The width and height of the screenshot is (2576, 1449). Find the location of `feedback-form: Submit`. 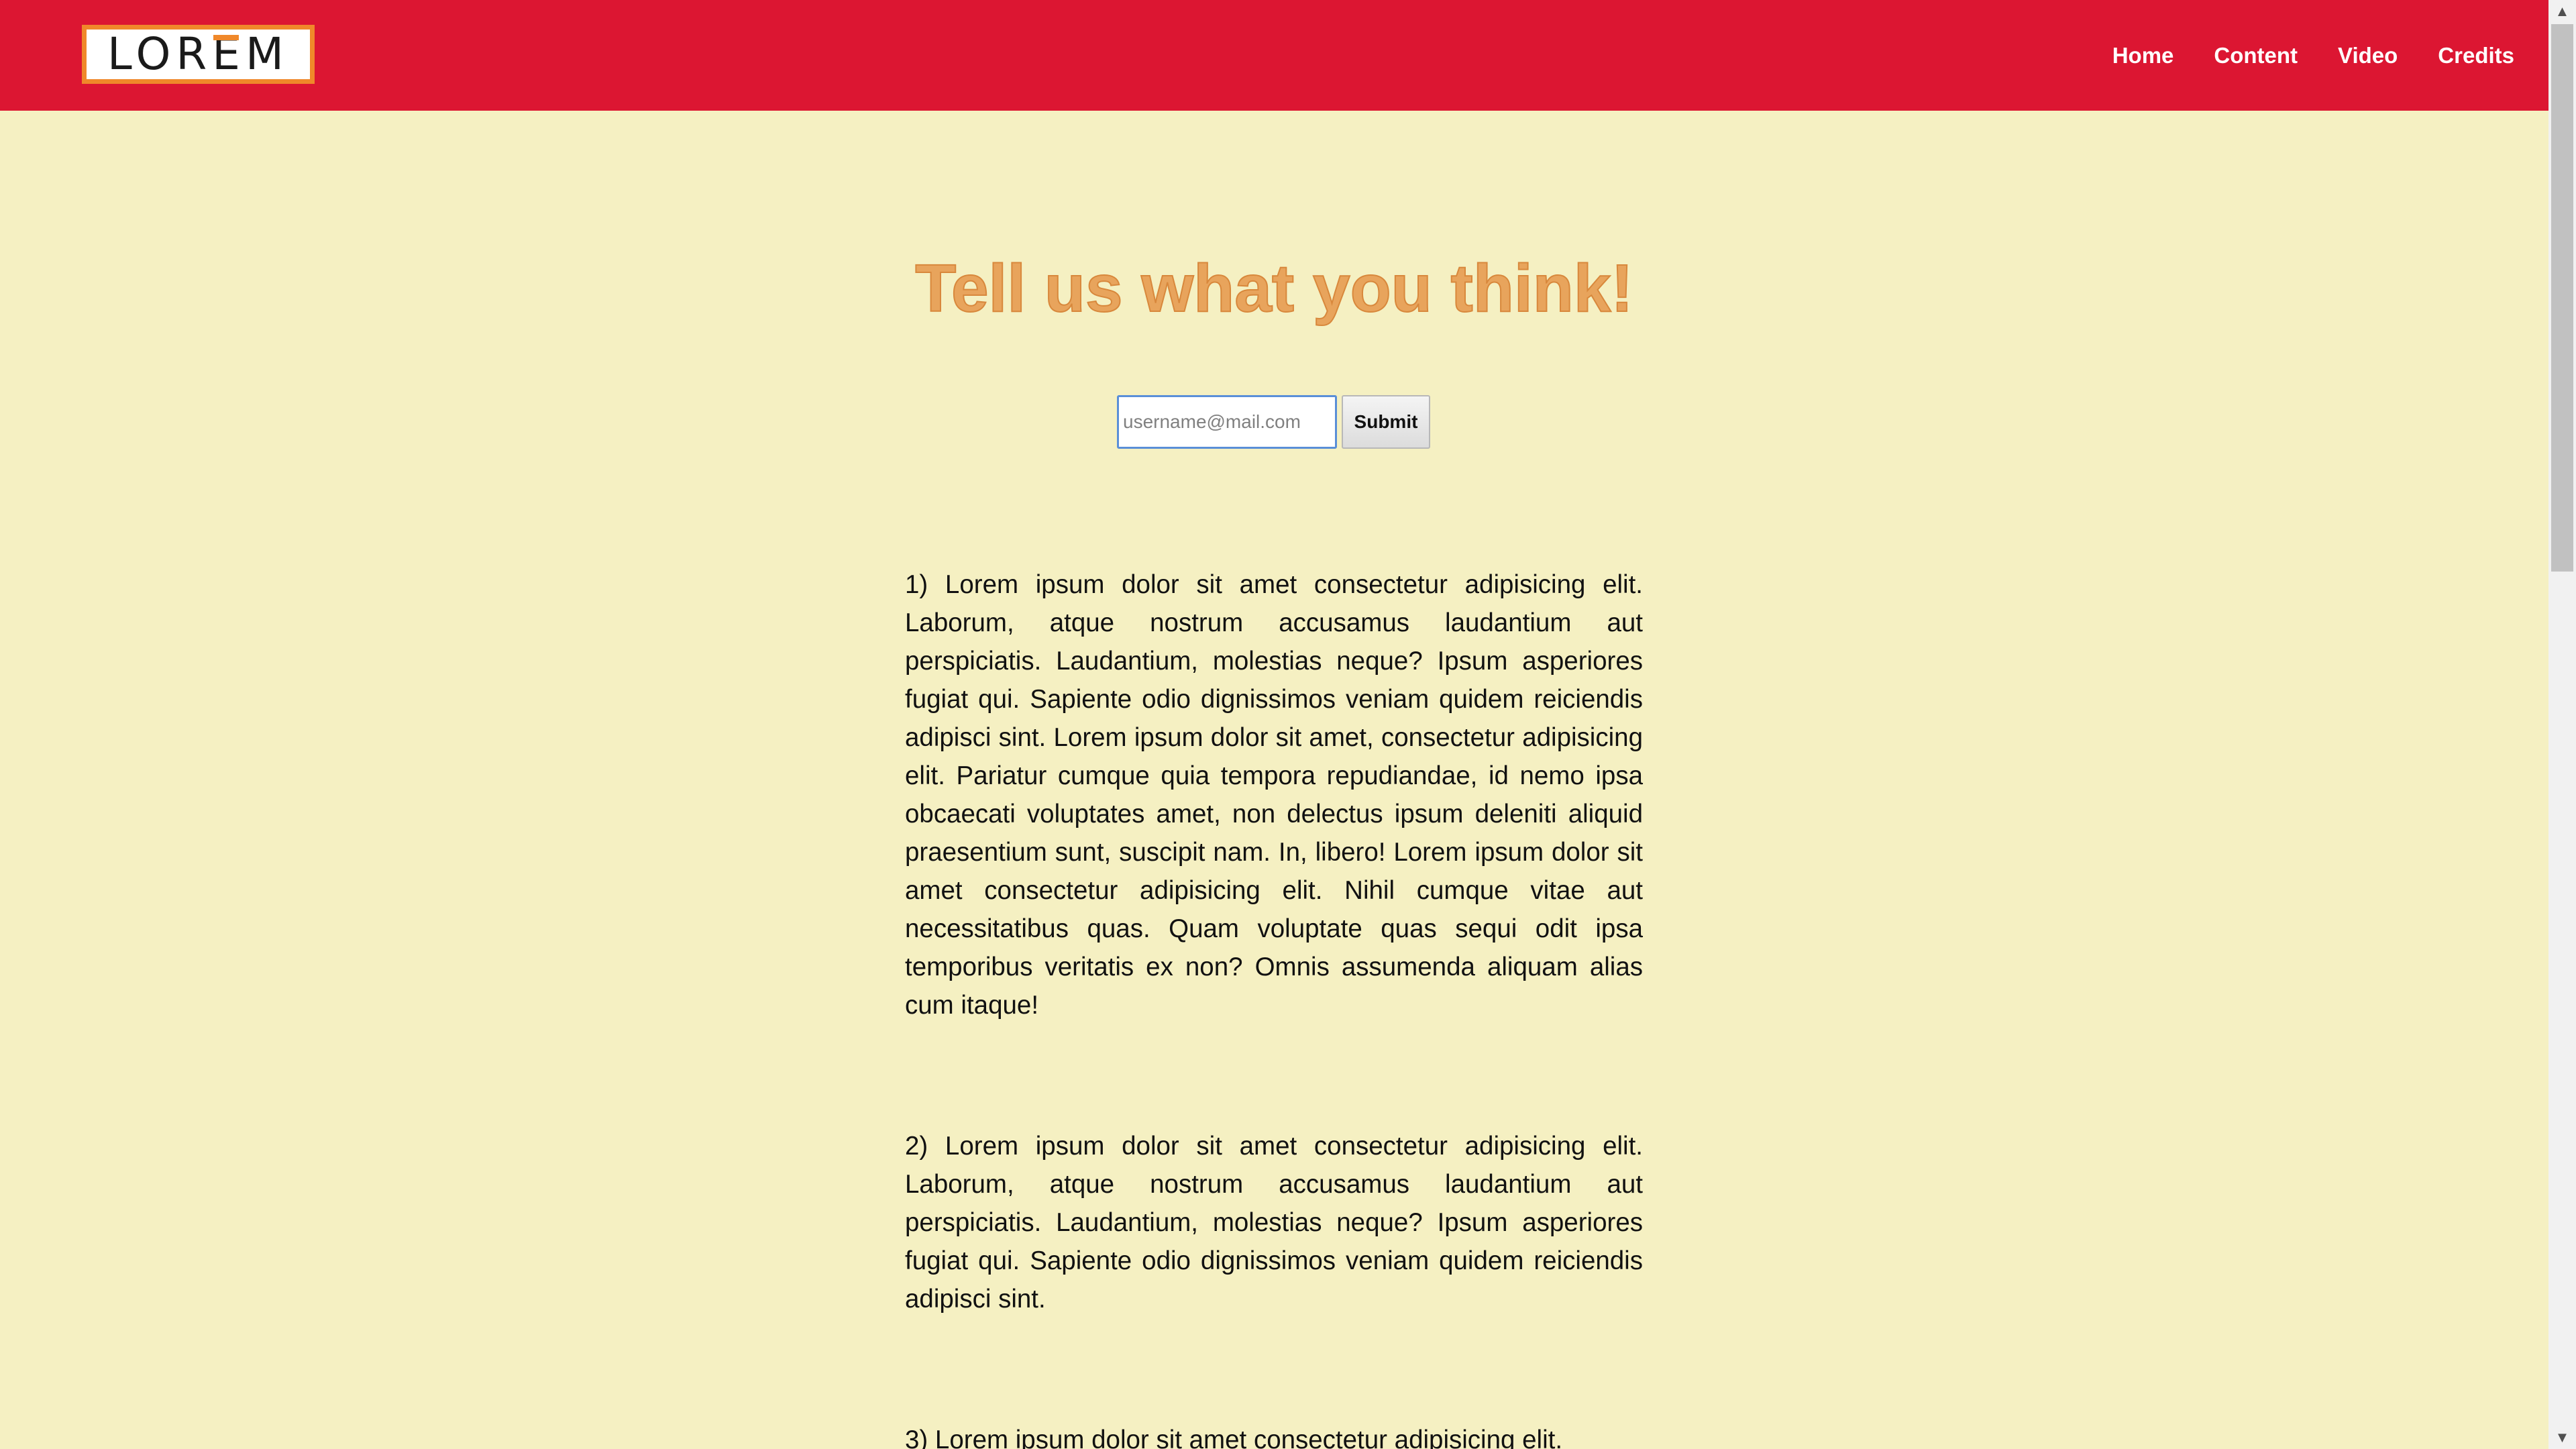

feedback-form: Submit is located at coordinates (1273, 422).